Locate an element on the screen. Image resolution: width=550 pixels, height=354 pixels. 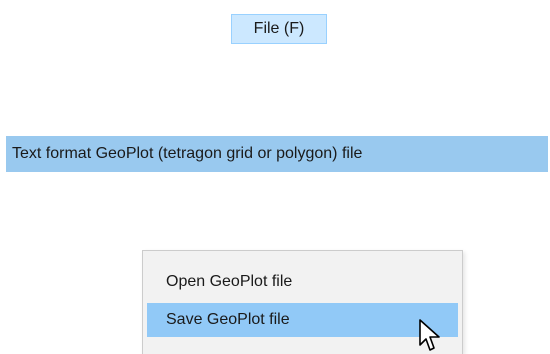
file-menu-label: File (F) is located at coordinates (279, 28).